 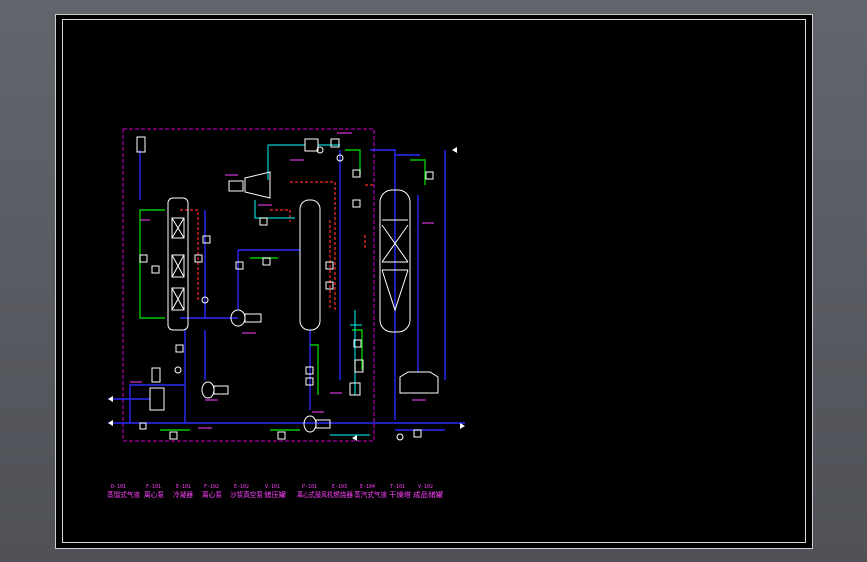 I want to click on name-e102: 沙浆真空泵, so click(x=246, y=494).